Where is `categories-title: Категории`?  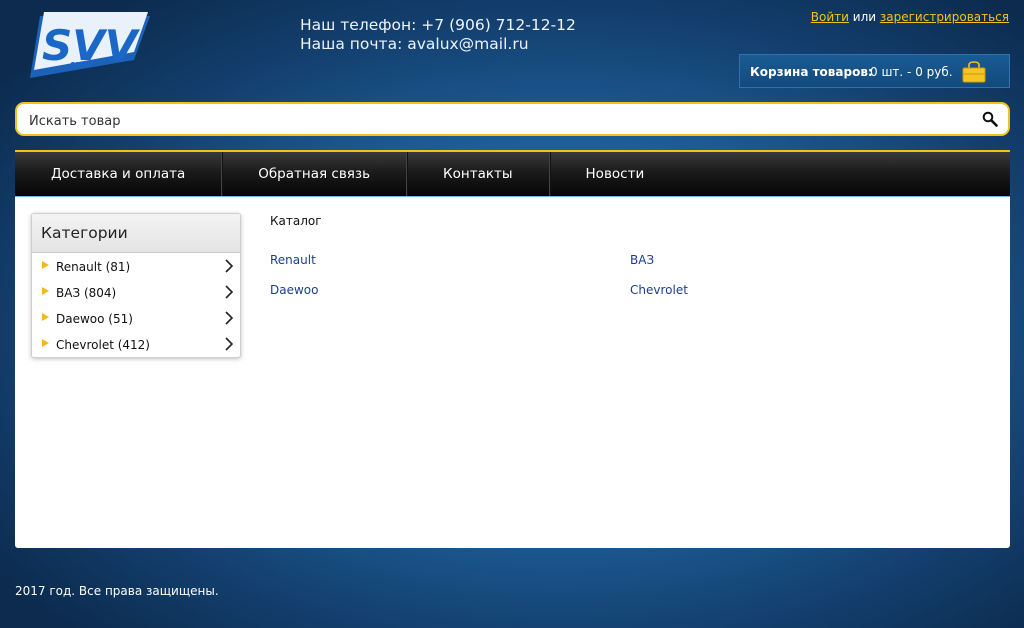 categories-title: Категории is located at coordinates (136, 233).